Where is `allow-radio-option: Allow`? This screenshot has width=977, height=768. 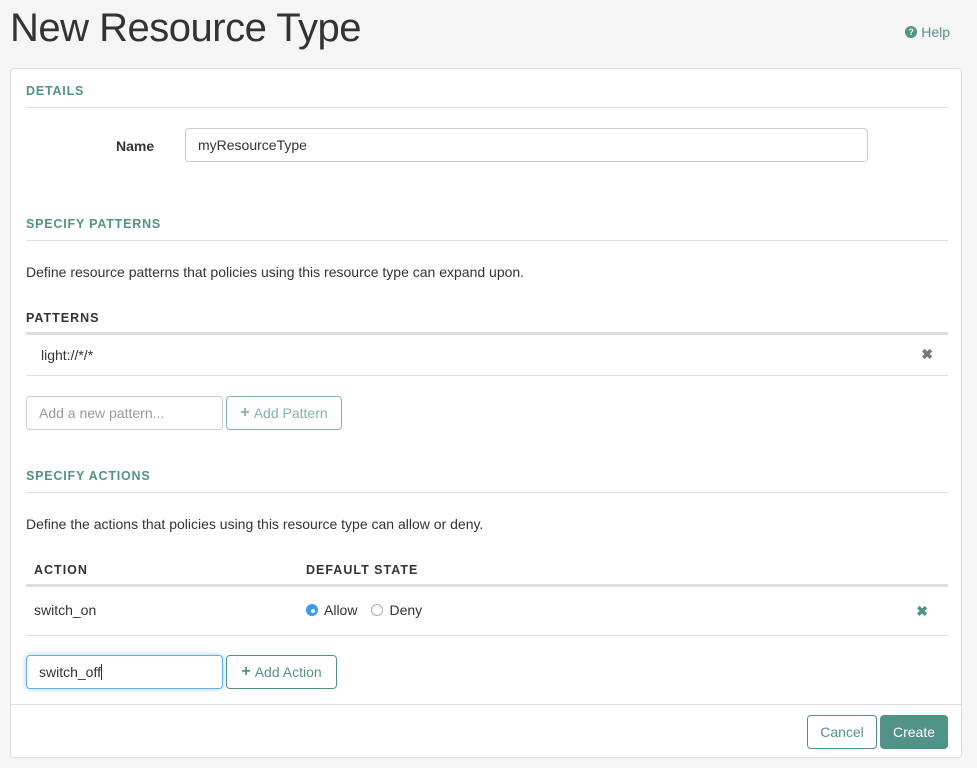
allow-radio-option: Allow is located at coordinates (331, 610).